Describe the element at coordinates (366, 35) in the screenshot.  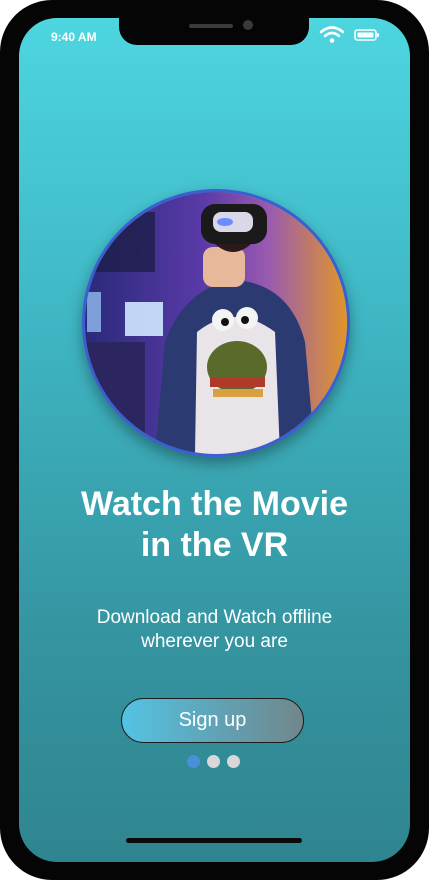
I see `battery-icon` at that location.